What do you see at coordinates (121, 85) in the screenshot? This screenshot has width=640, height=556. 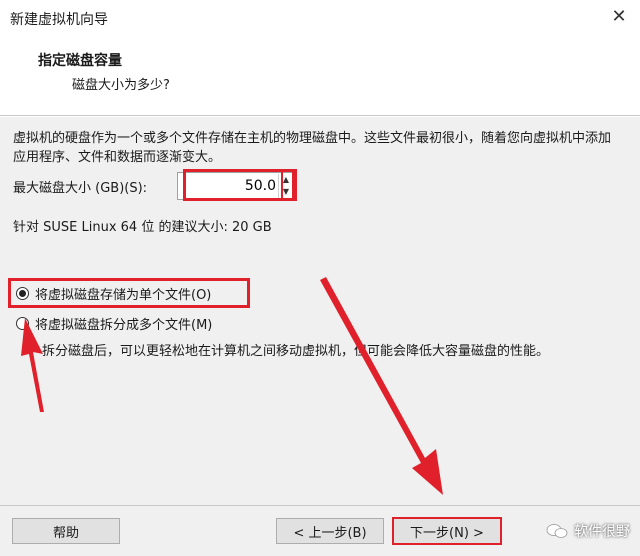 I see `page-subtitle: 磁盘大小为多少?` at bounding box center [121, 85].